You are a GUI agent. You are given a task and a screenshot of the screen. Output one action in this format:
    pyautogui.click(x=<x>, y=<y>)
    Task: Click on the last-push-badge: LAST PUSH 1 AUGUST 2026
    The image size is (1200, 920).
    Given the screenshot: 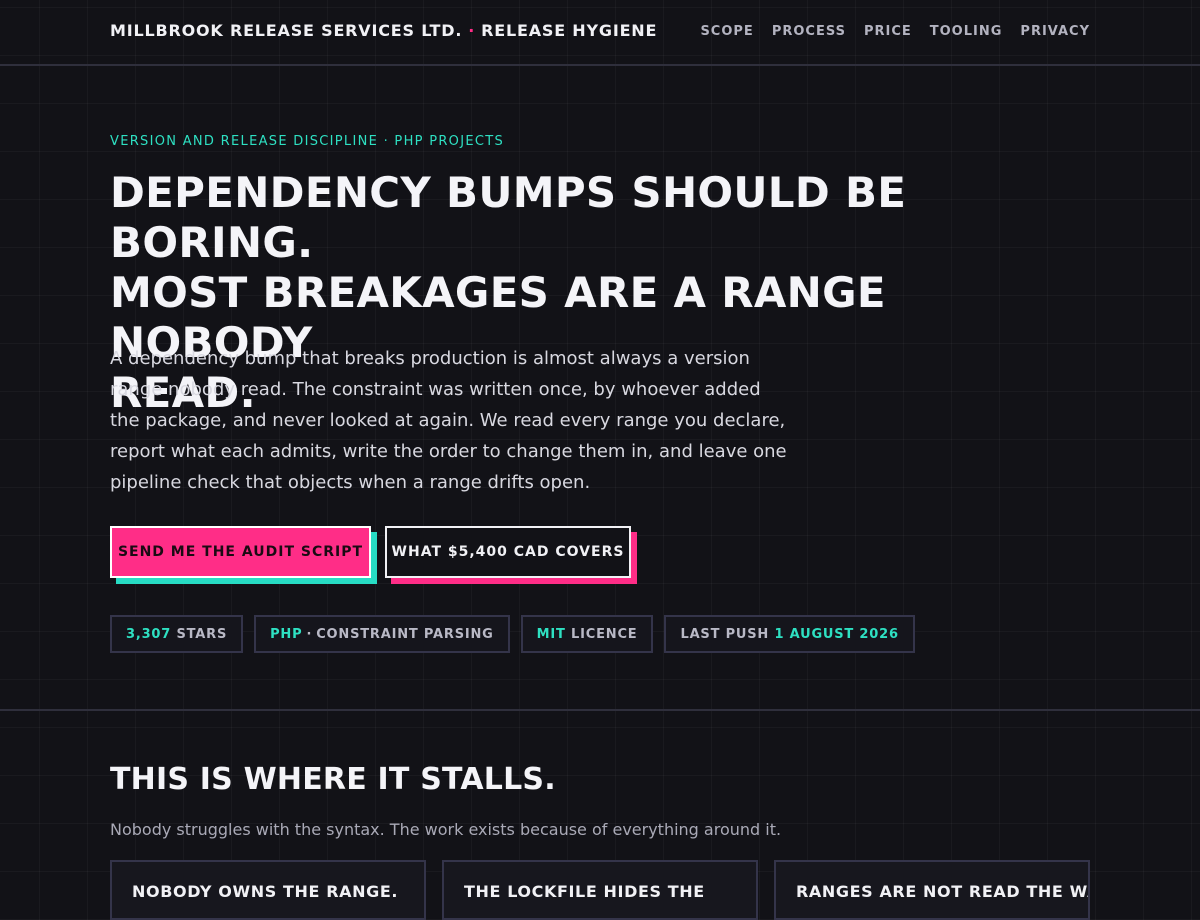 What is the action you would take?
    pyautogui.click(x=789, y=634)
    